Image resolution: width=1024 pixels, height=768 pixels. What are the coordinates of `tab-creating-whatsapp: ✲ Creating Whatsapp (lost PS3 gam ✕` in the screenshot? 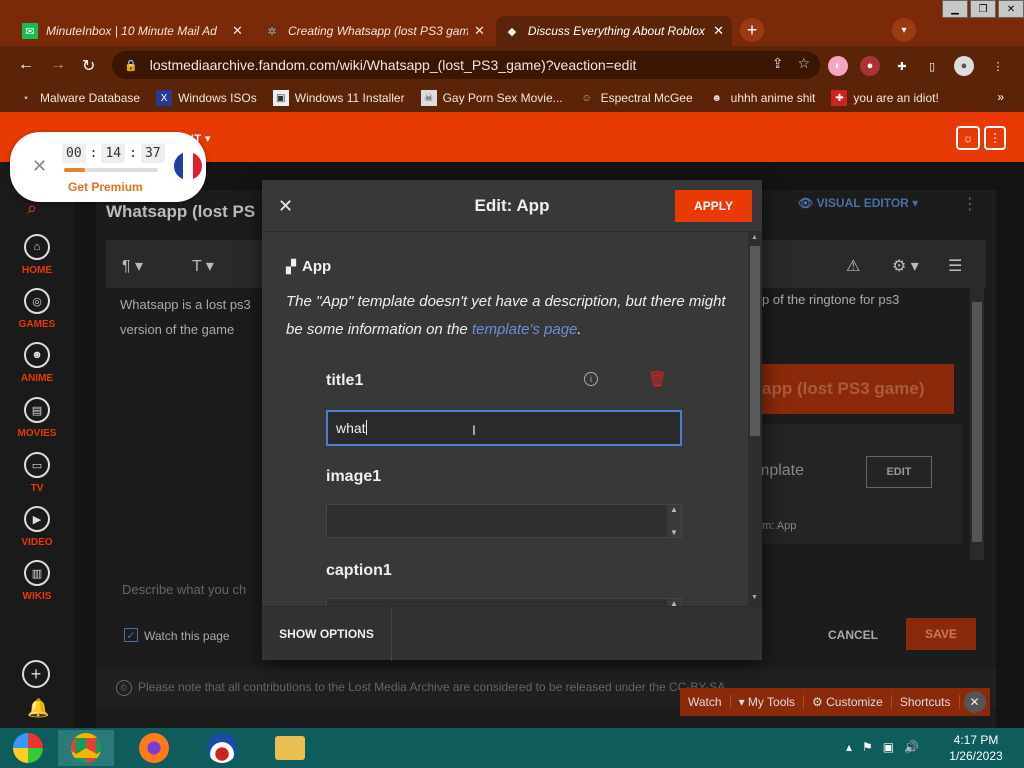 It's located at (375, 31).